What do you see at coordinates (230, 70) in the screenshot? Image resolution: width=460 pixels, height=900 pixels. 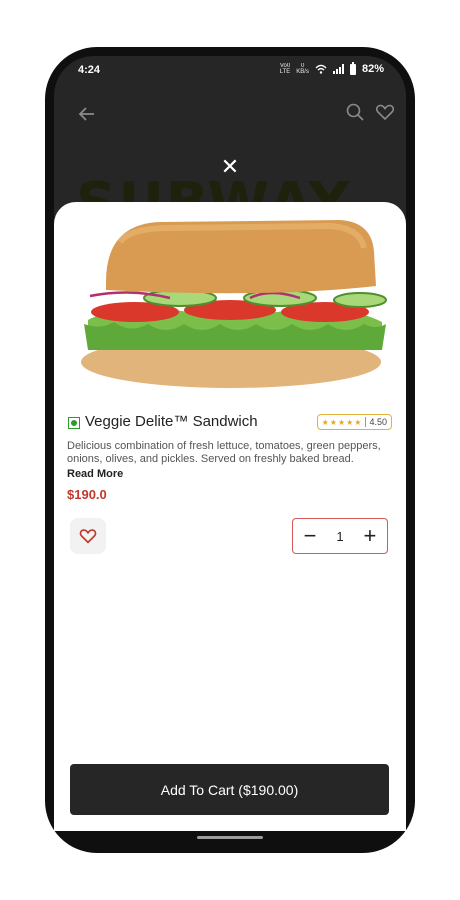 I see `status-bar: 4:24 Vo0 LTE 0 KB/s 82%` at bounding box center [230, 70].